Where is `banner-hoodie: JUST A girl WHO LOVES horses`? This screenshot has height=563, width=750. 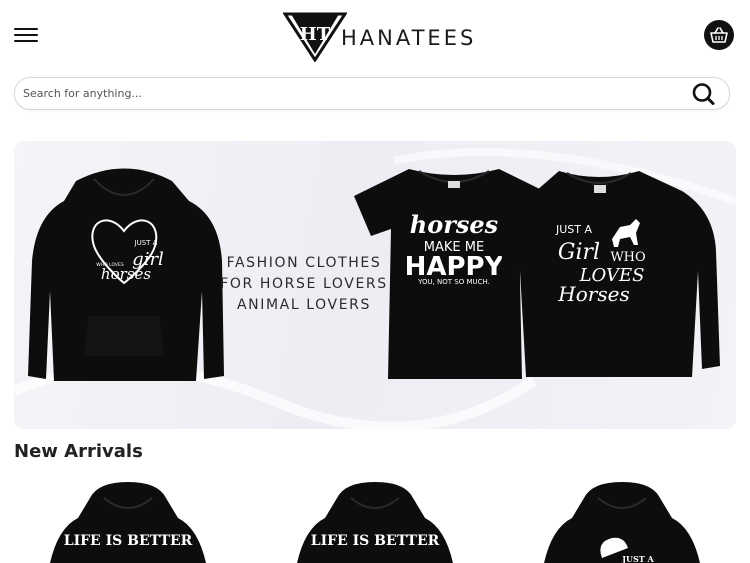
banner-hoodie: JUST A girl WHO LOVES horses is located at coordinates (126, 274).